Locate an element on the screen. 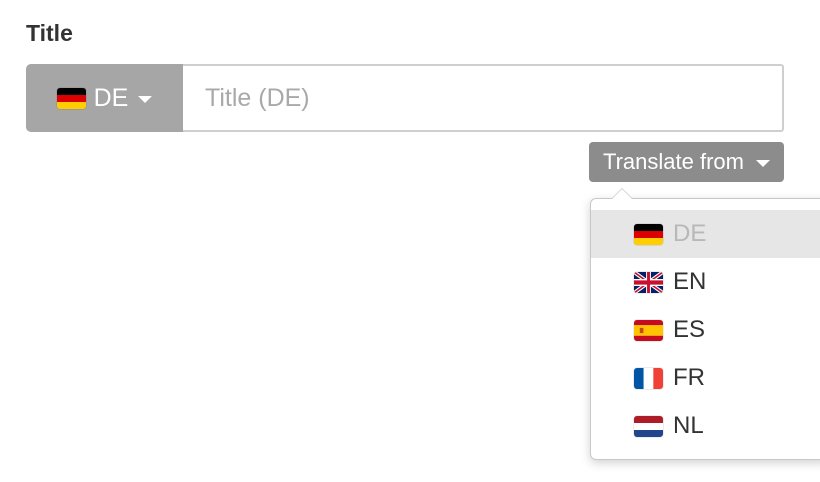  language-select-button: DE is located at coordinates (104, 98).